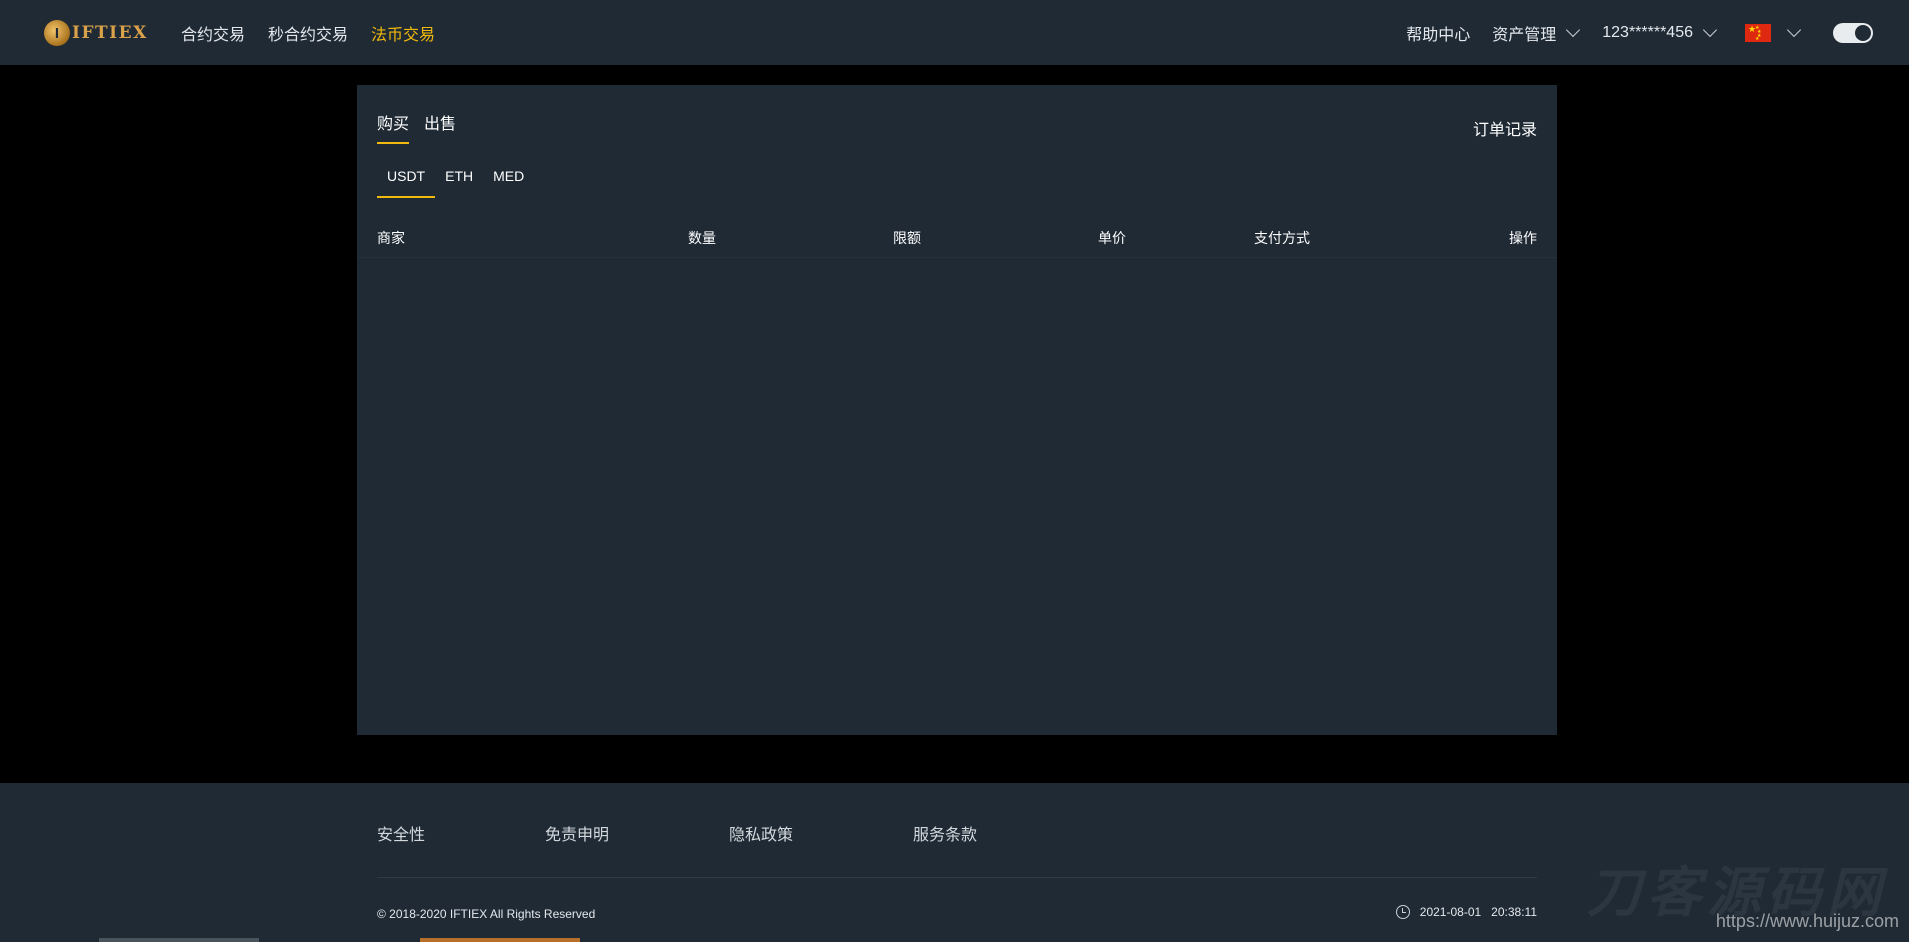 The width and height of the screenshot is (1909, 942). I want to click on china-flag-icon: ★ ★ ★ ★ ★, so click(1758, 32).